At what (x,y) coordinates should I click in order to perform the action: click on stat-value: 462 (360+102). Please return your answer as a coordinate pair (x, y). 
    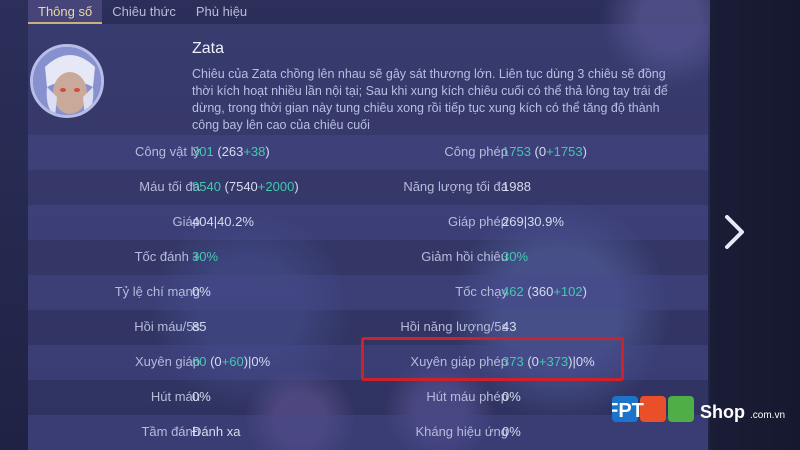
    Looking at the image, I should click on (544, 291).